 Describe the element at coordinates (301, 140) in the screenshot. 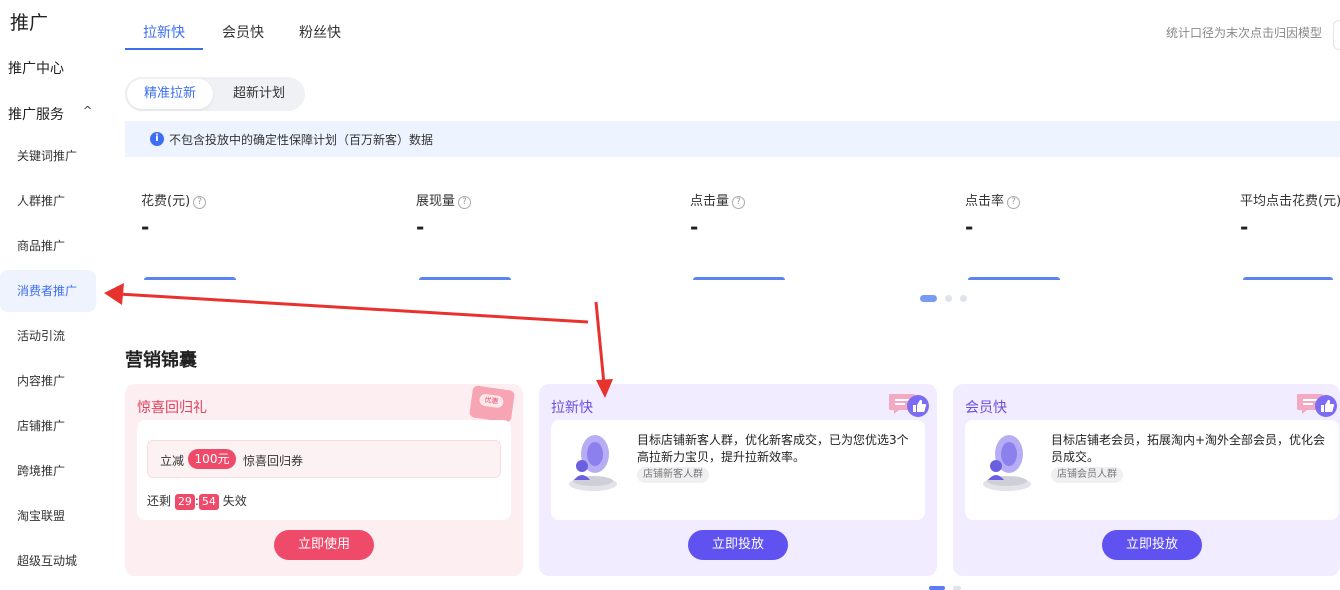

I see `info-text: 不包含投放中的确定性保障计划（百万新客）数据` at that location.